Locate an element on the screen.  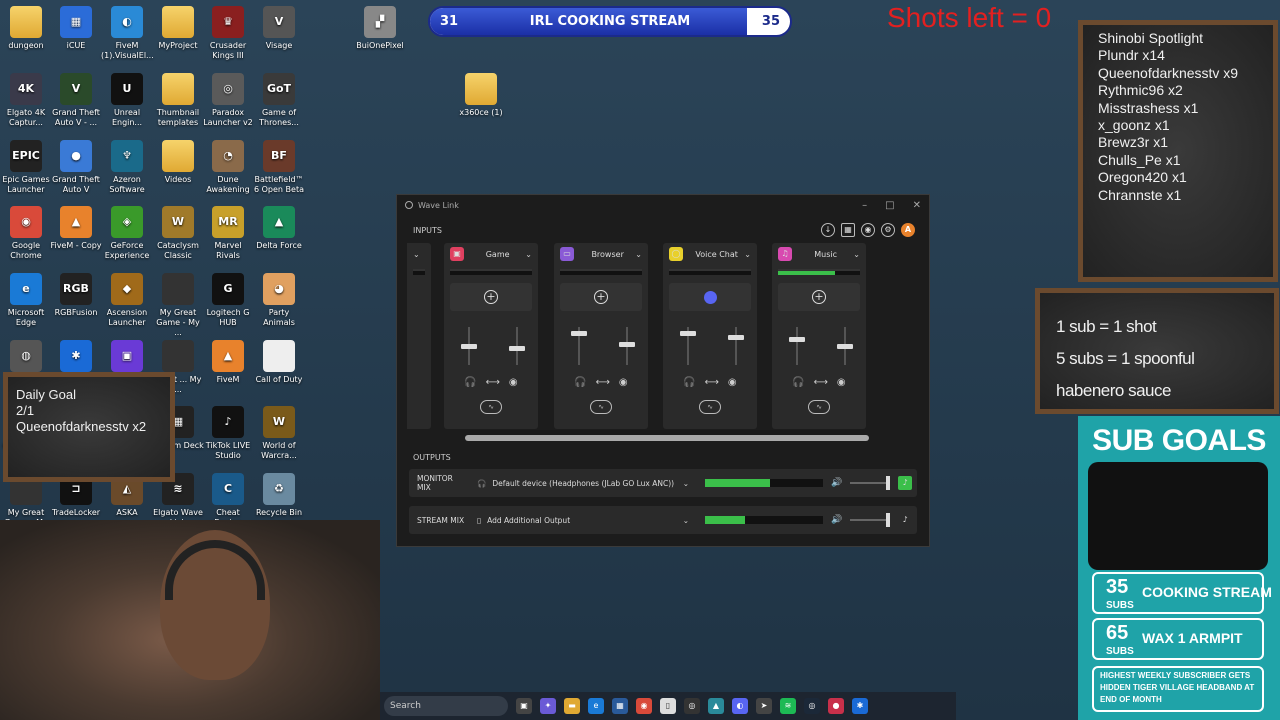
channel-music: ♫ Music ⌄ + 🎧 ⟷ ◉ ∿ is located at coordinates (819, 336).